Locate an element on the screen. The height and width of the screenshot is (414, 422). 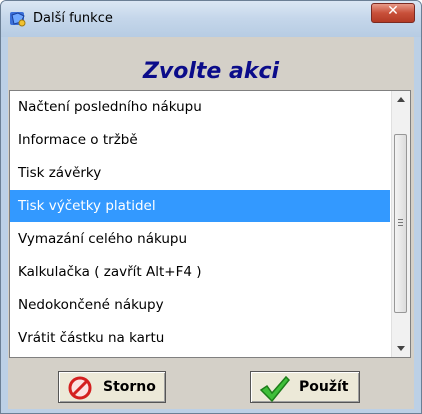
cancel-button-label: Storno is located at coordinates (129, 387).